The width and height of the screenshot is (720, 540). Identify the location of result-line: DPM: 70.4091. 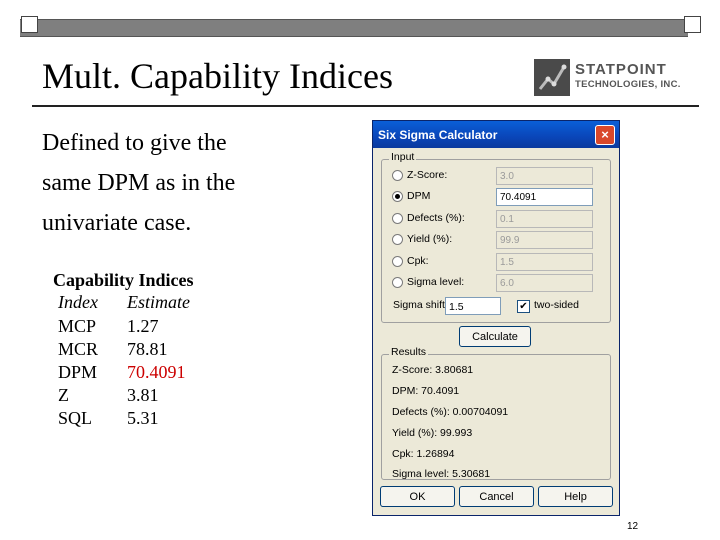
(426, 391).